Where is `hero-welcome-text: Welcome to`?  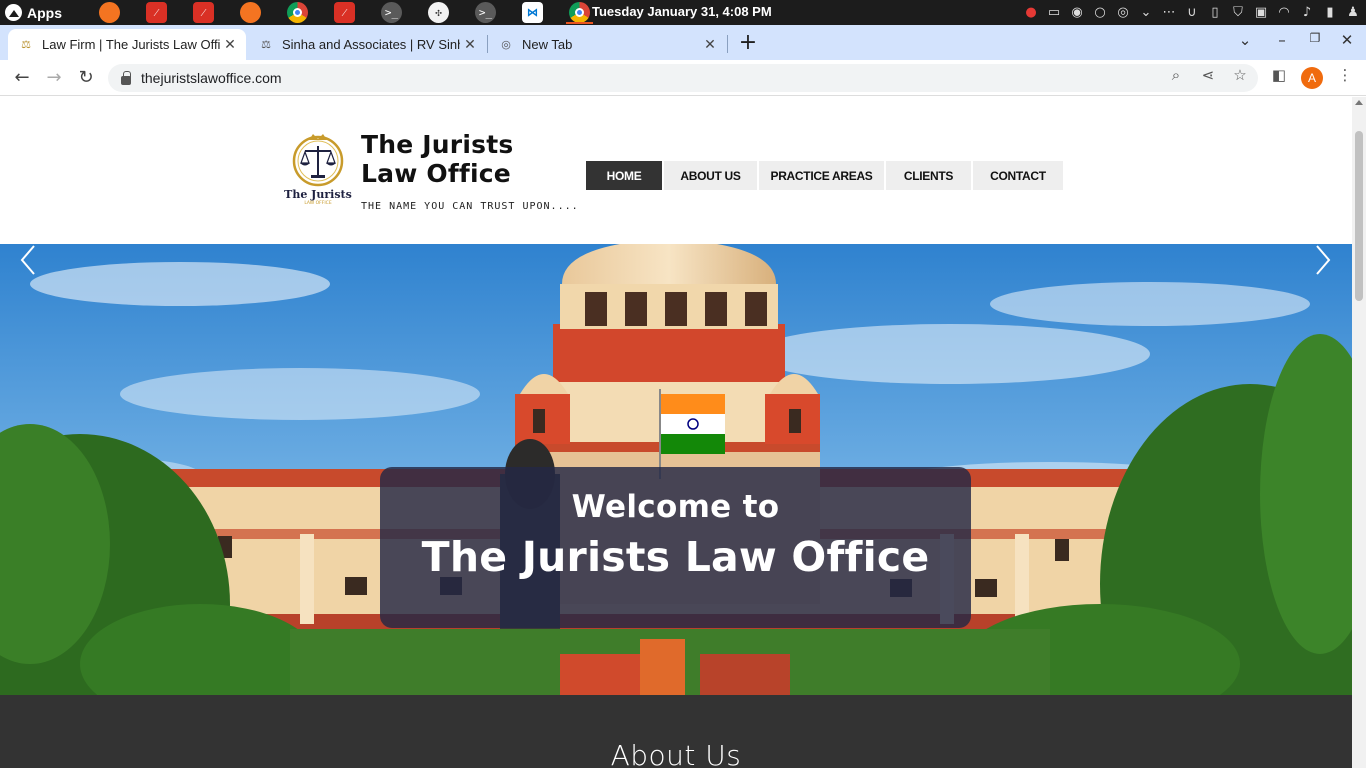 hero-welcome-text: Welcome to is located at coordinates (675, 507).